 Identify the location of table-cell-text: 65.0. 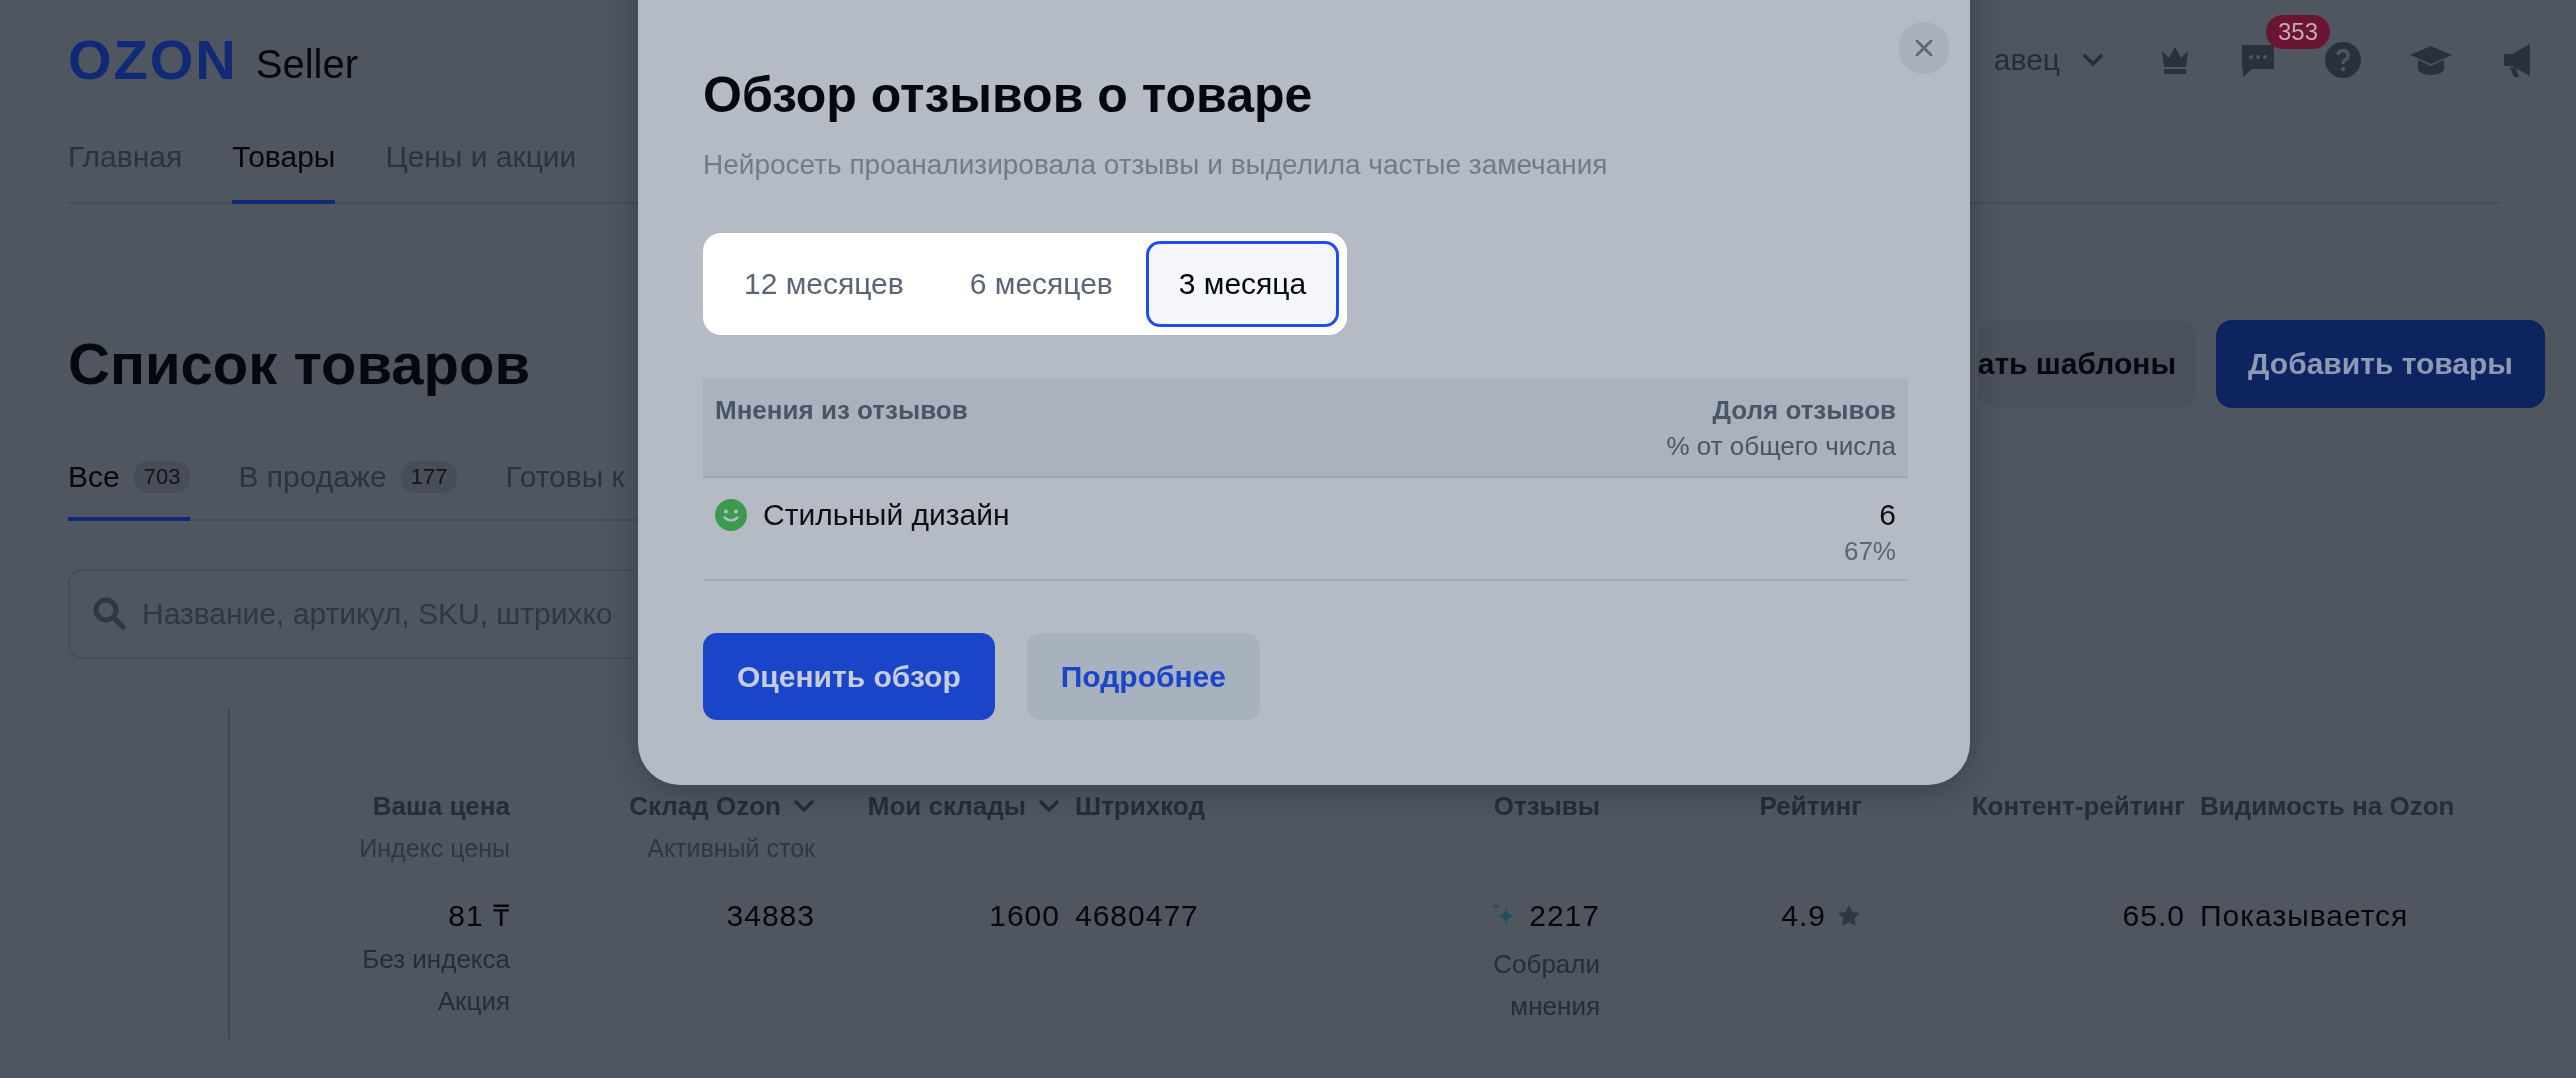
(2153, 916).